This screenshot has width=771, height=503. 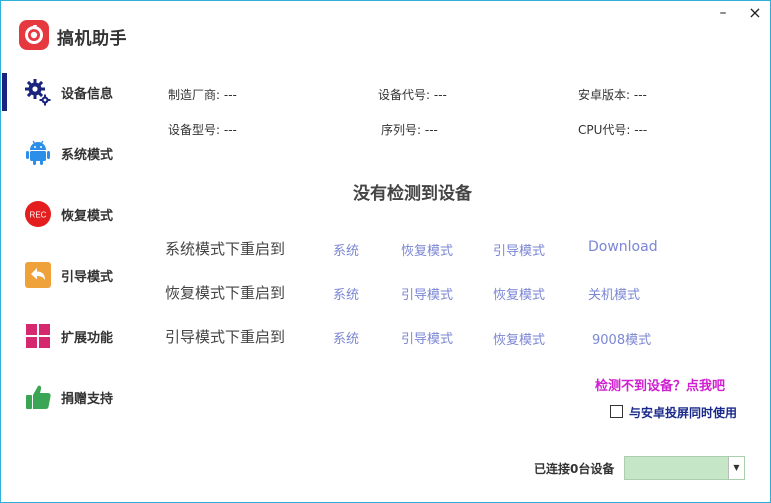 I want to click on info-model: 设备型号: ---, so click(x=202, y=130).